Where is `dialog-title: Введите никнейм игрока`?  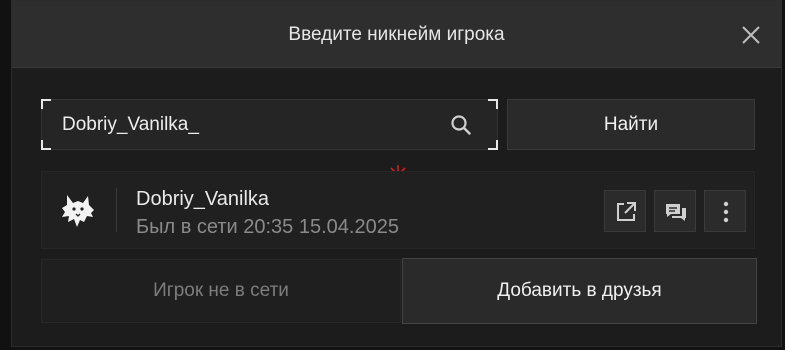
dialog-title: Введите никнейм игрока is located at coordinates (396, 34).